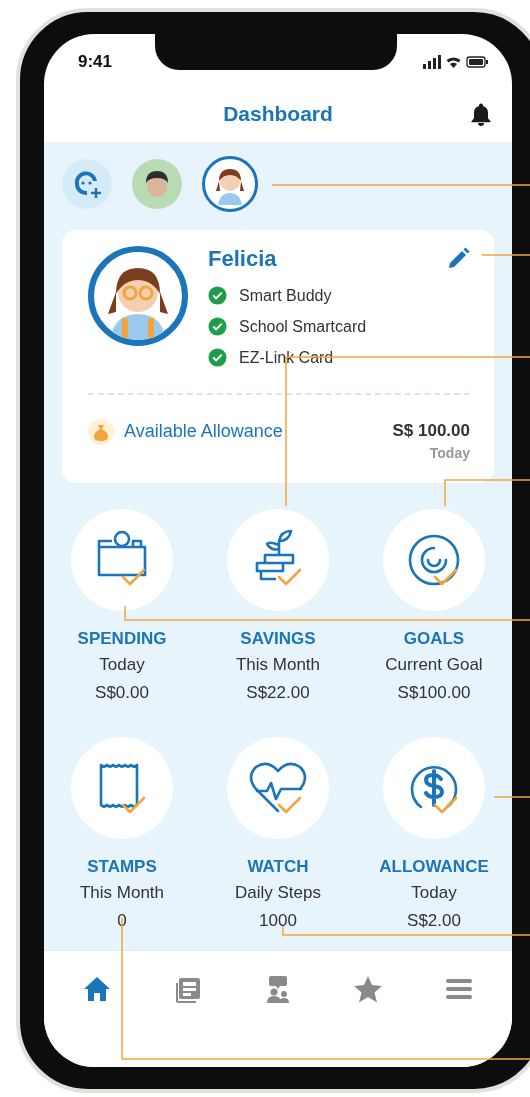 The image size is (530, 1097). What do you see at coordinates (434, 867) in the screenshot?
I see `tile-title: ALLOWANCE` at bounding box center [434, 867].